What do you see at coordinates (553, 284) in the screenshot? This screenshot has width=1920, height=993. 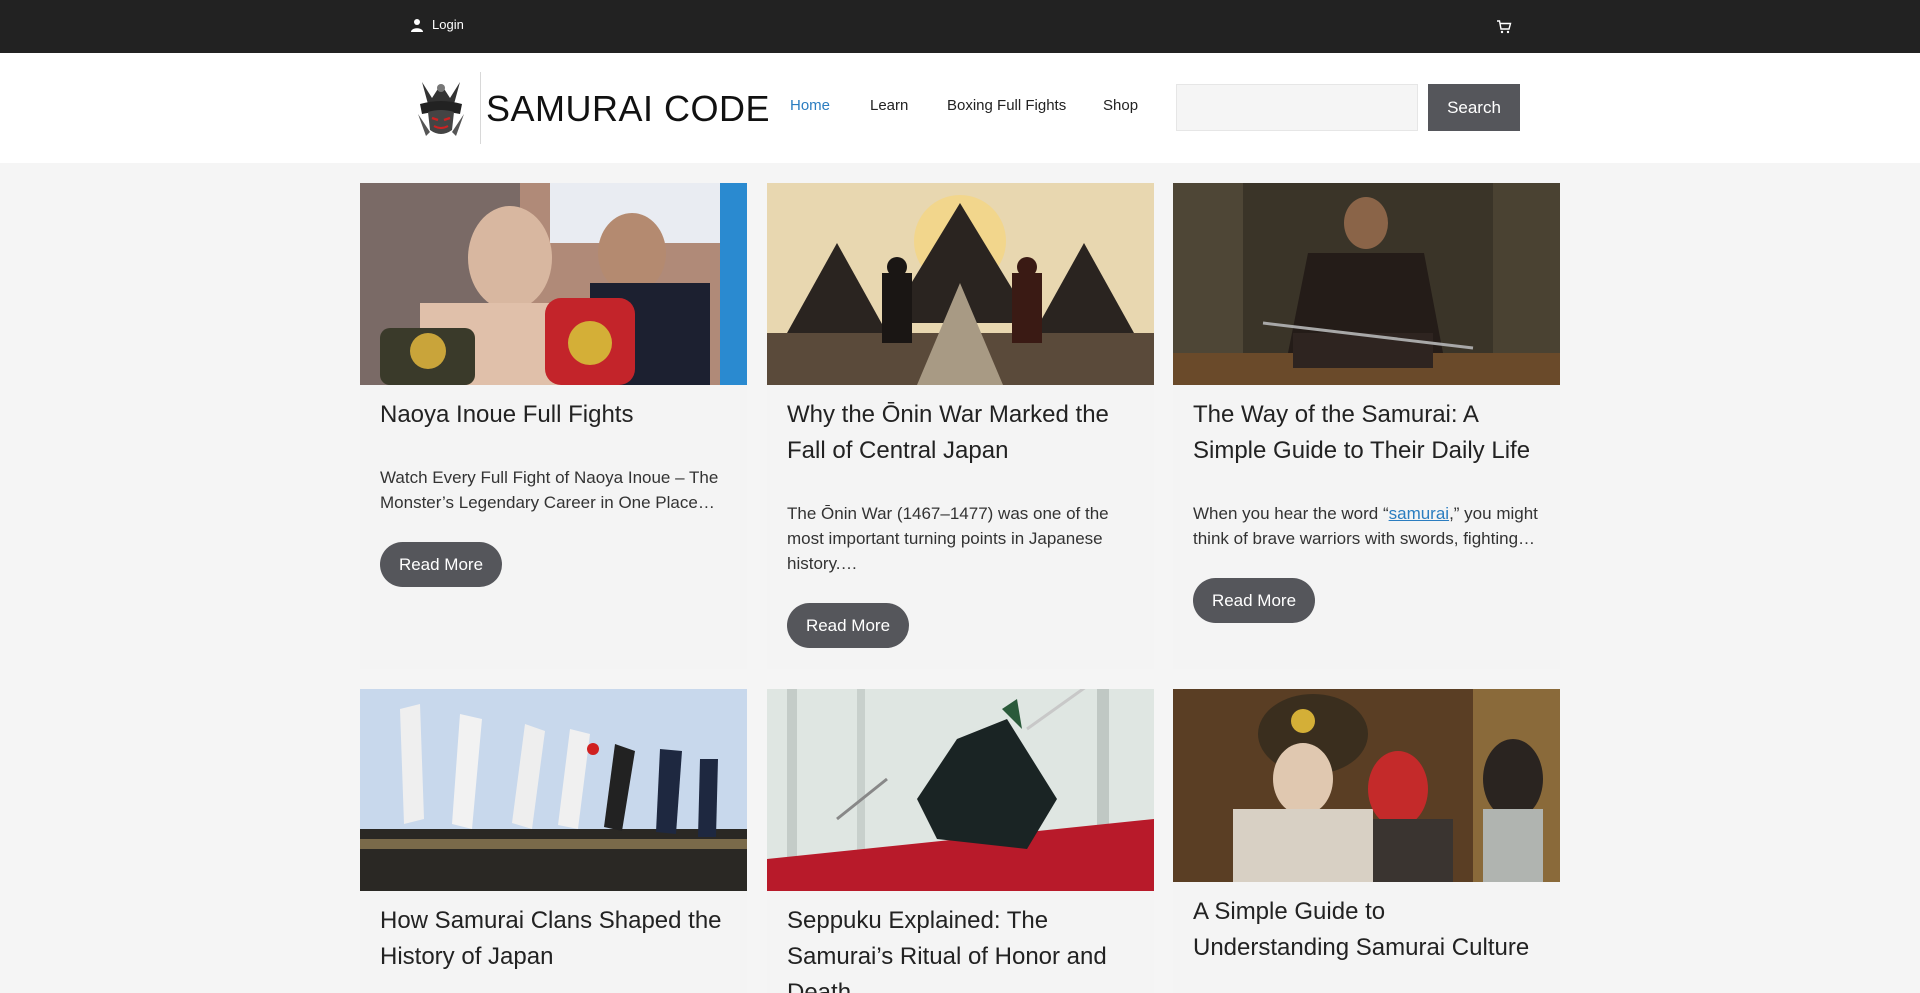 I see `post-image-boxer` at bounding box center [553, 284].